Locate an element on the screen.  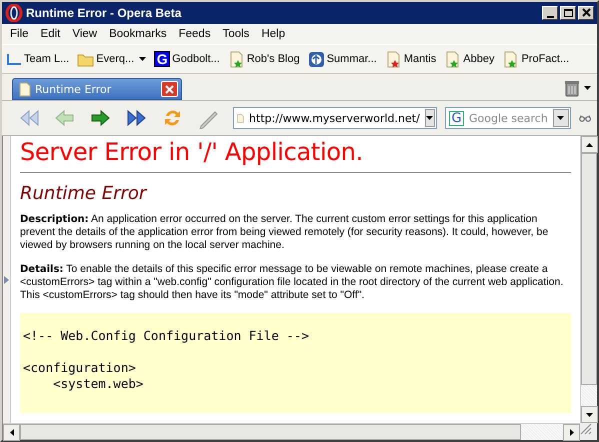
search-dropdown-button is located at coordinates (560, 118).